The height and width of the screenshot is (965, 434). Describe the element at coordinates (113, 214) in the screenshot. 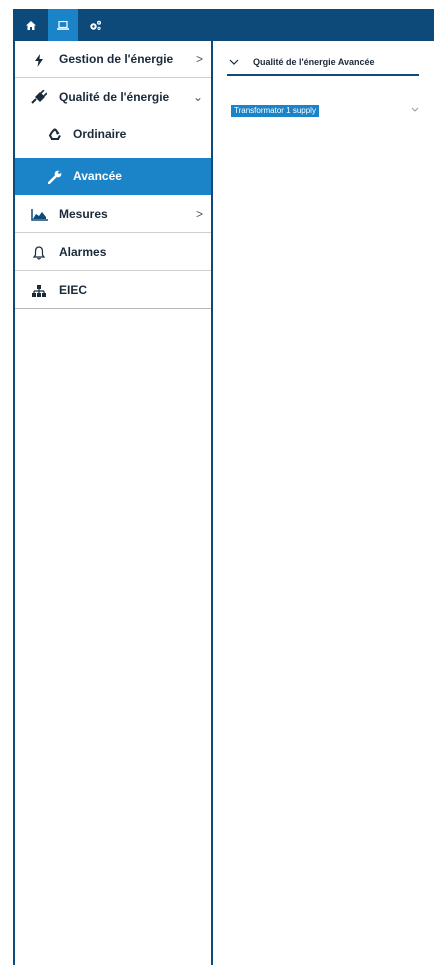

I see `sidebar-item-mesures: Mesures >` at that location.